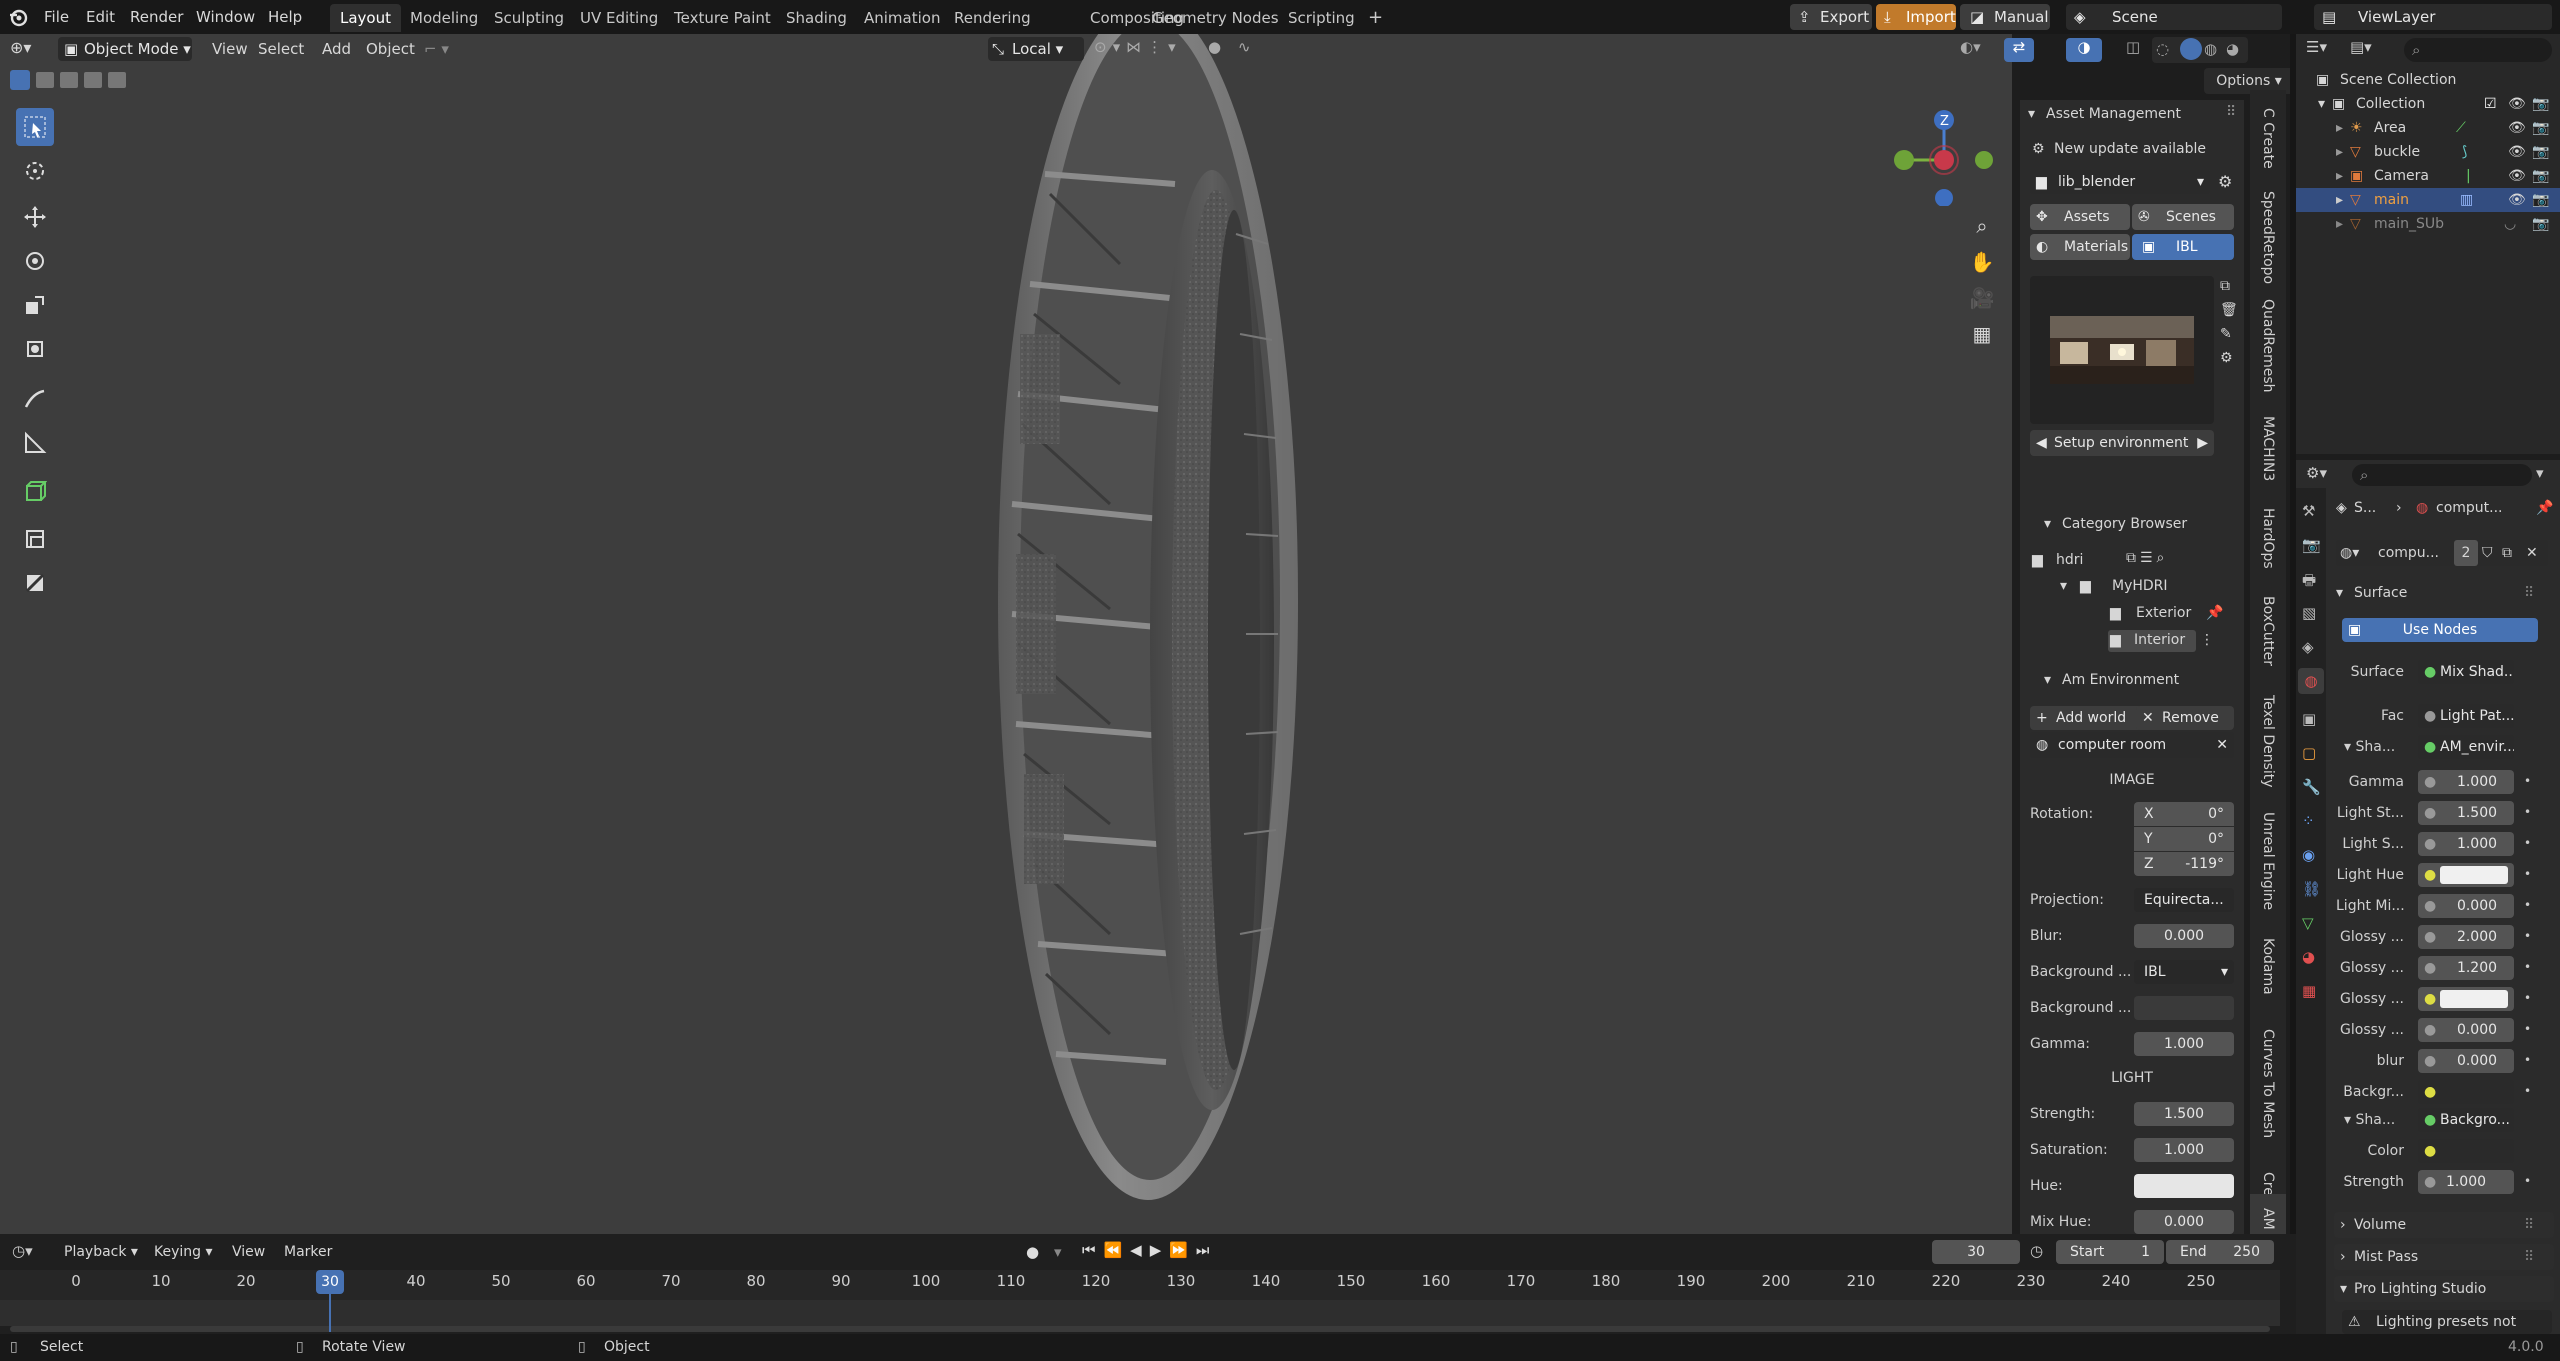  I want to click on marker-menu: Marker, so click(308, 1252).